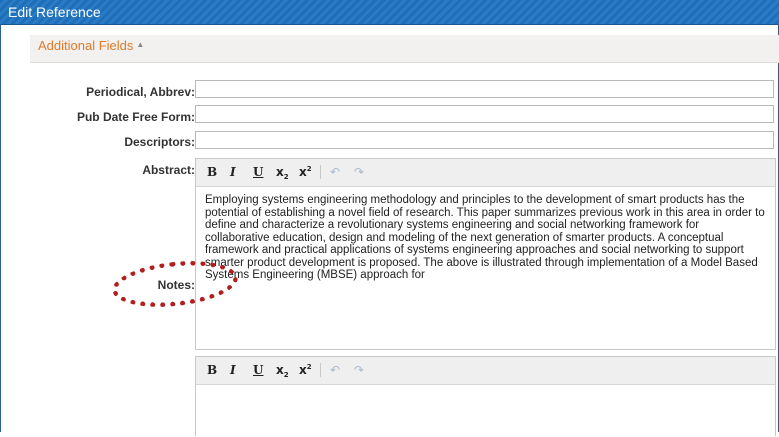  Describe the element at coordinates (135, 117) in the screenshot. I see `pub-date-free-form-label: Pub Date Free Form:` at that location.